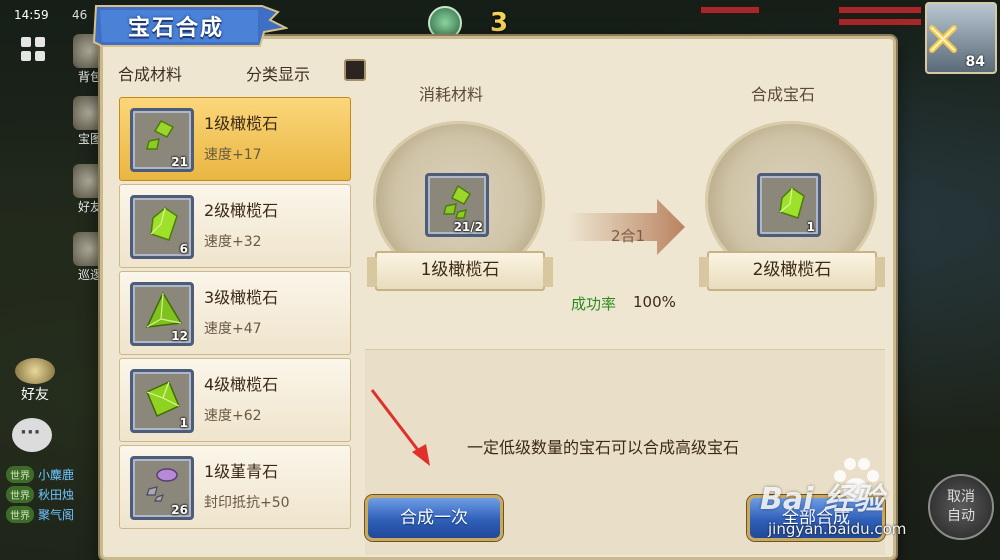  I want to click on gem-slot: 21, so click(162, 140).